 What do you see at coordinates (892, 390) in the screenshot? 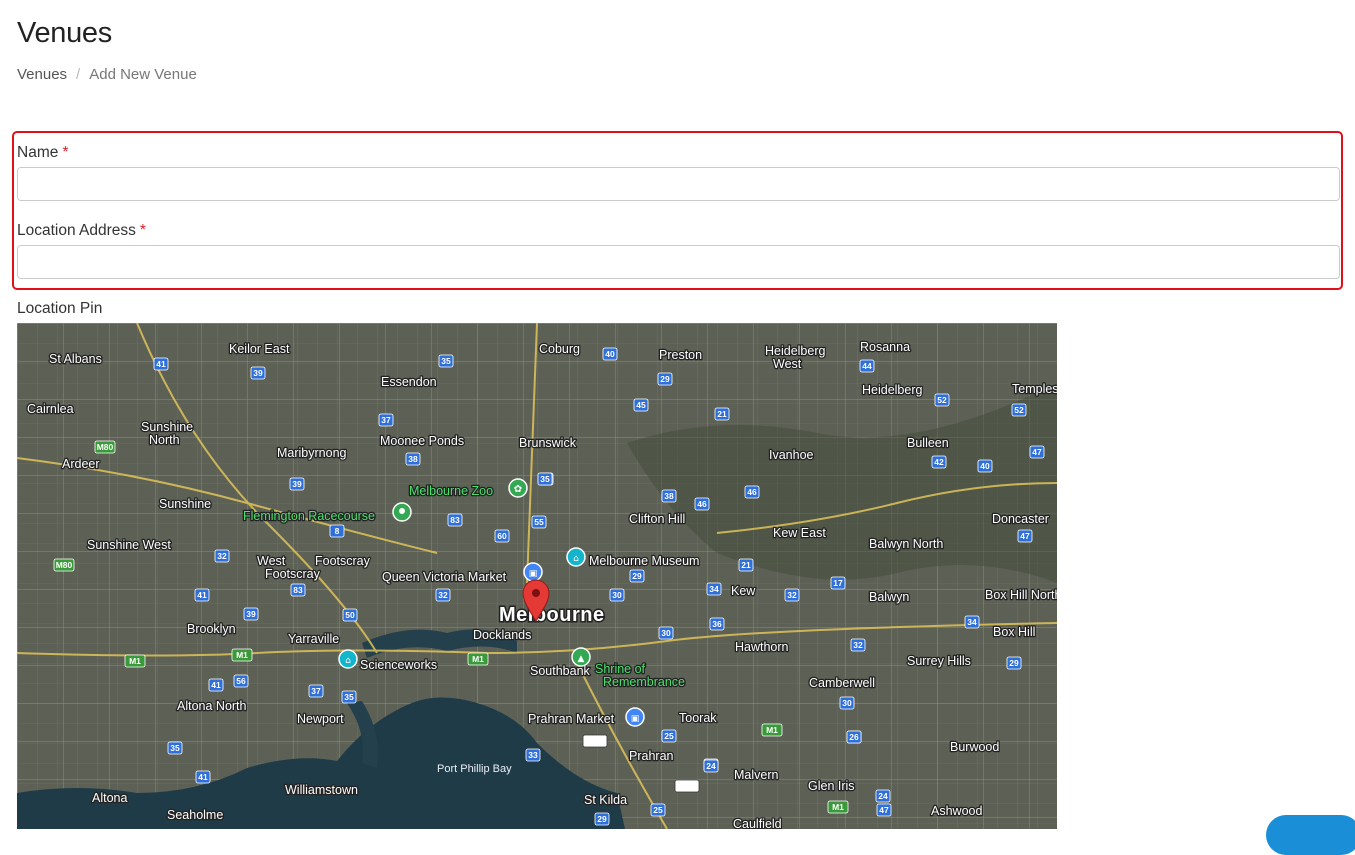
I see `map-place-label: Heidelberg` at bounding box center [892, 390].